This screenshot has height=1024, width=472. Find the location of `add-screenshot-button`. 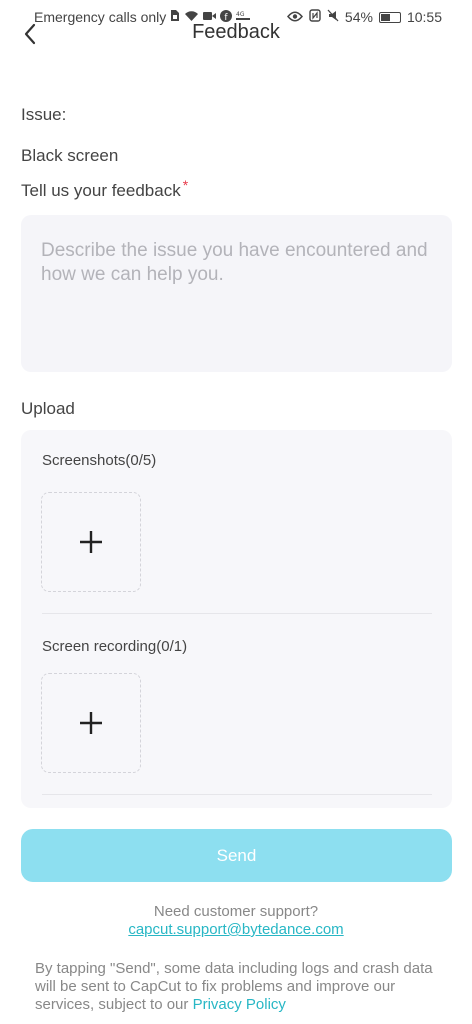

add-screenshot-button is located at coordinates (91, 542).